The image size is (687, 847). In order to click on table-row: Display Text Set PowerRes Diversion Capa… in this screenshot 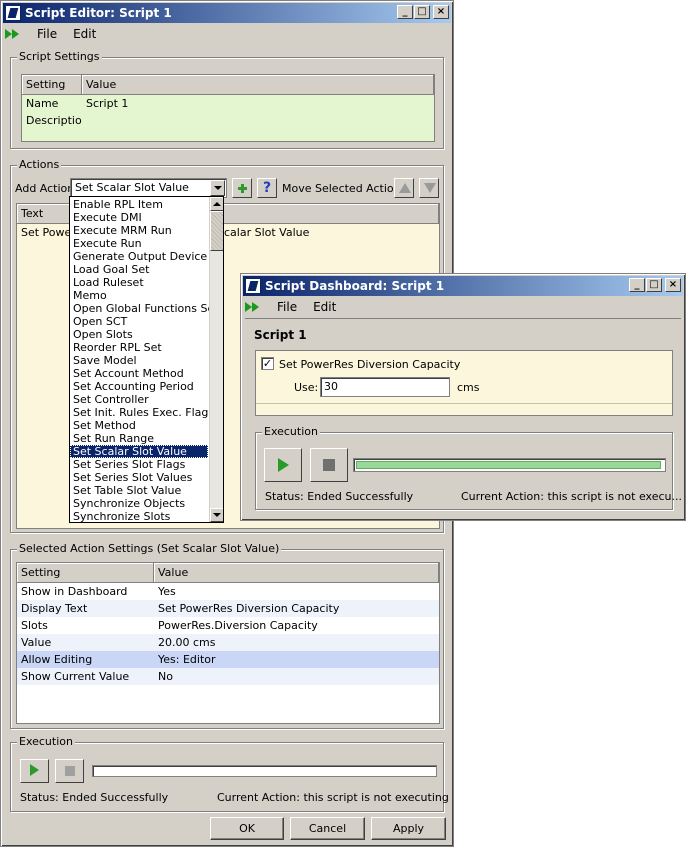, I will do `click(228, 608)`.